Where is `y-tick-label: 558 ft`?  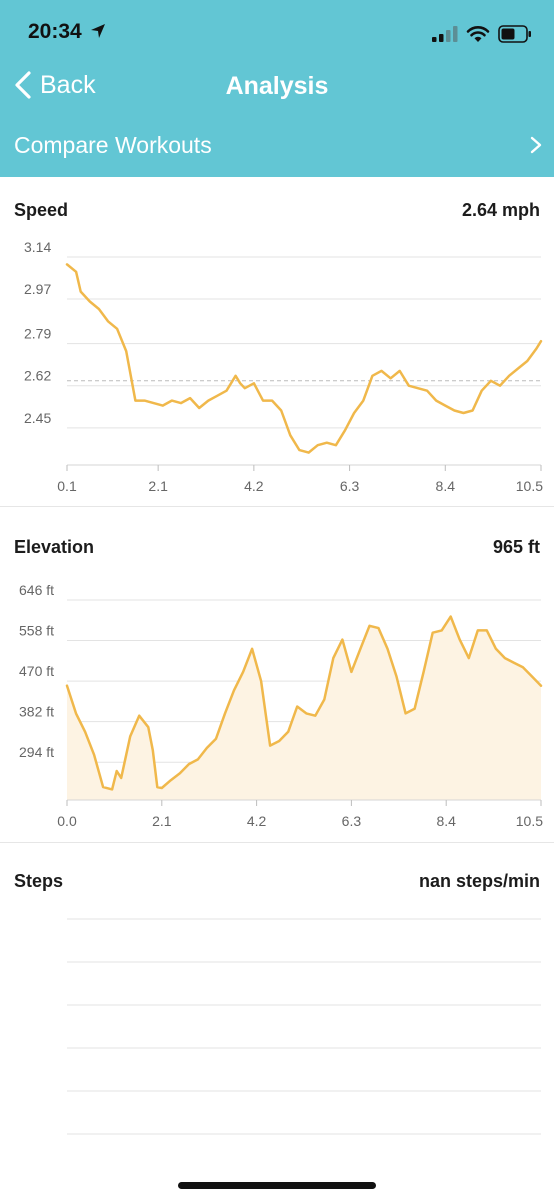 y-tick-label: 558 ft is located at coordinates (36, 631).